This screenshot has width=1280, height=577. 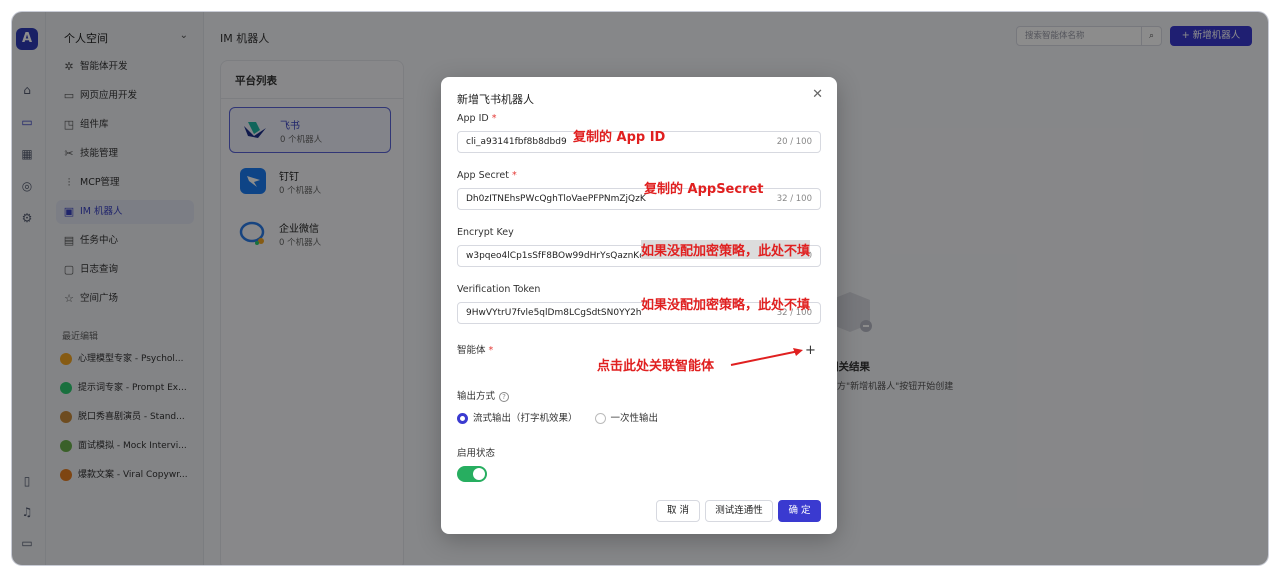 What do you see at coordinates (495, 99) in the screenshot?
I see `dialog-title: 新增飞书机器人` at bounding box center [495, 99].